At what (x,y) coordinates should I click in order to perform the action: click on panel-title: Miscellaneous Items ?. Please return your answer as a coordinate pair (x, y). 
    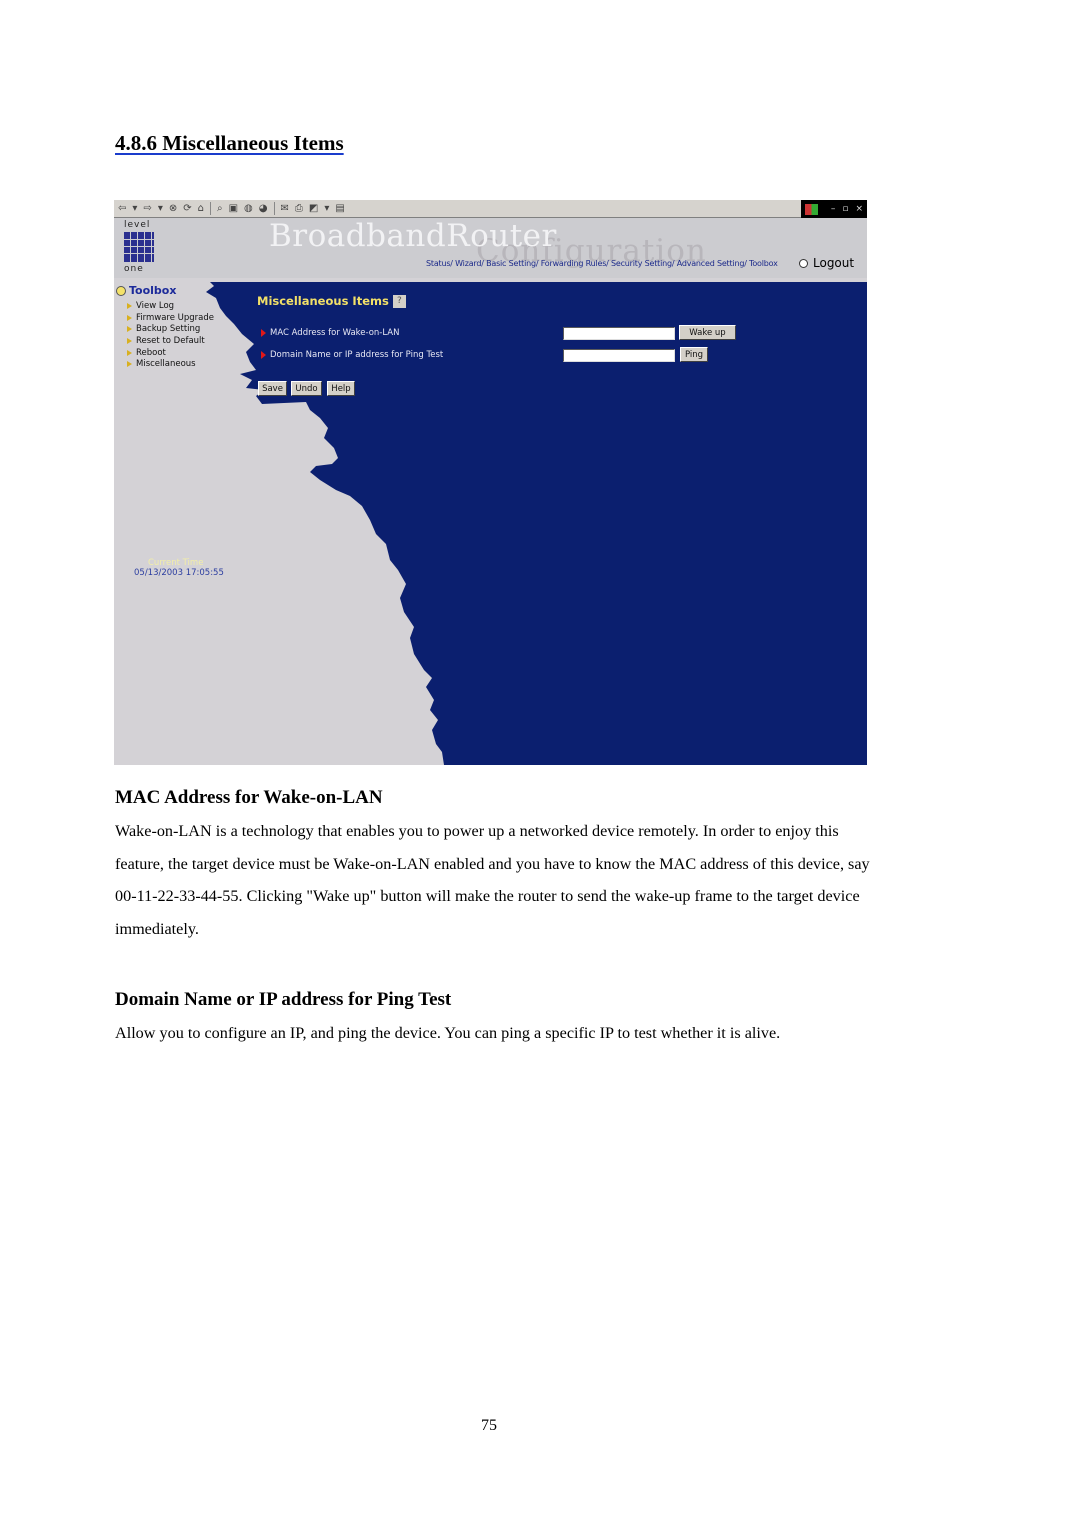
    Looking at the image, I should click on (331, 301).